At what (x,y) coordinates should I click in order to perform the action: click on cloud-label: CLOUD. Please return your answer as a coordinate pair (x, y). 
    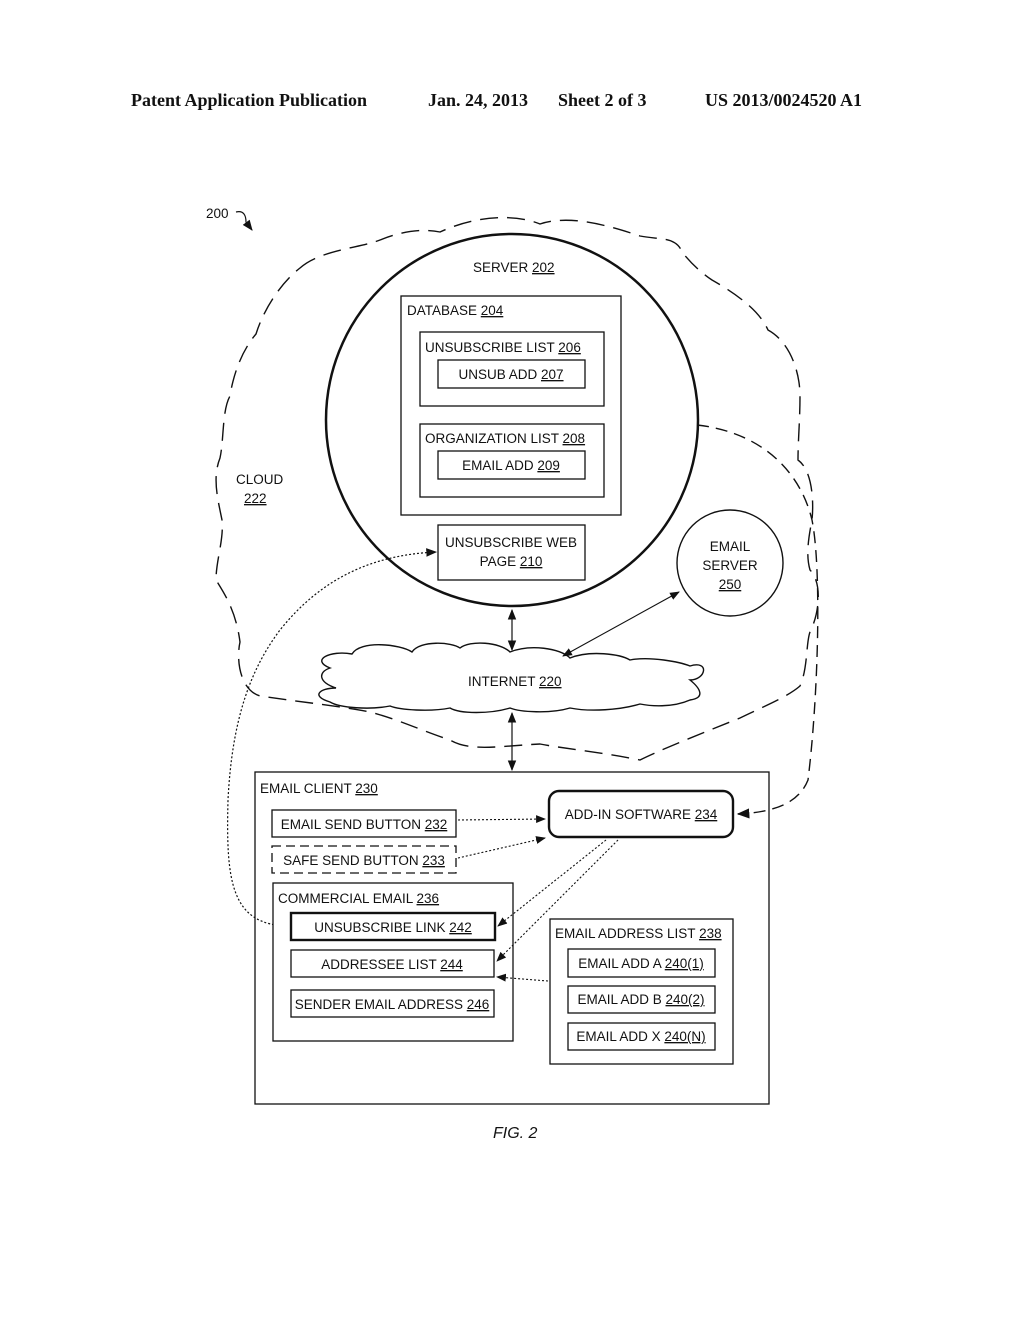
    Looking at the image, I should click on (260, 479).